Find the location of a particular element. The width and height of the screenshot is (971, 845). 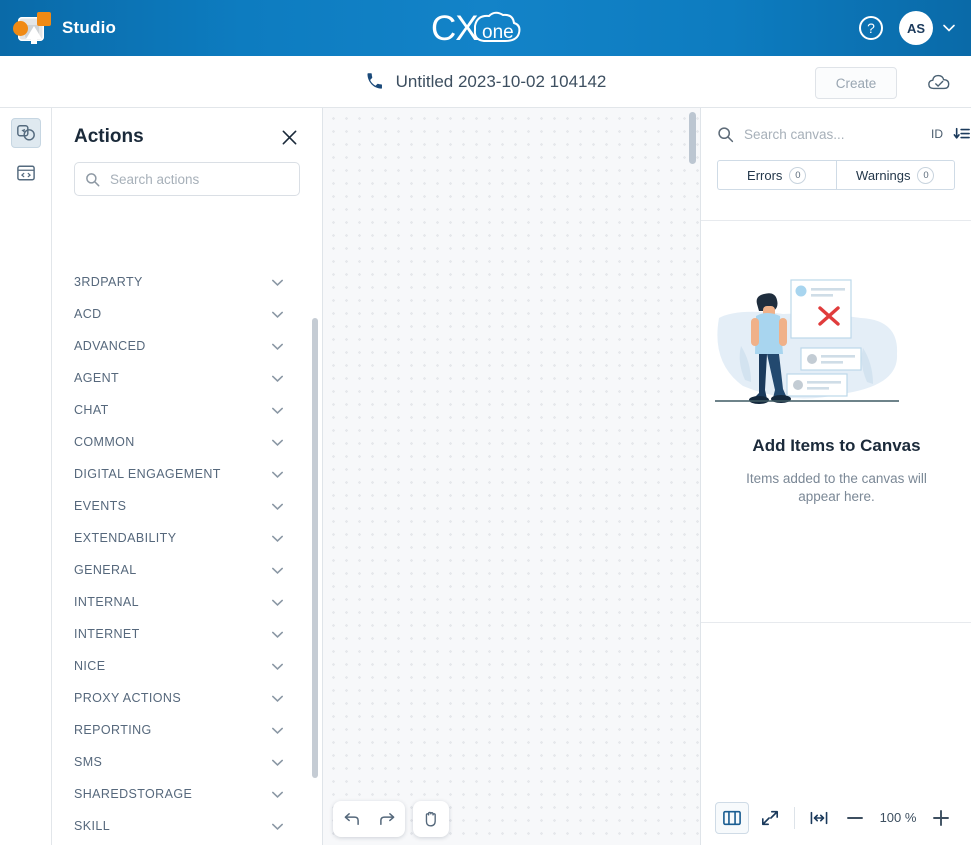

action-category-label: DIGITAL ENGAGEMENT is located at coordinates (147, 474).